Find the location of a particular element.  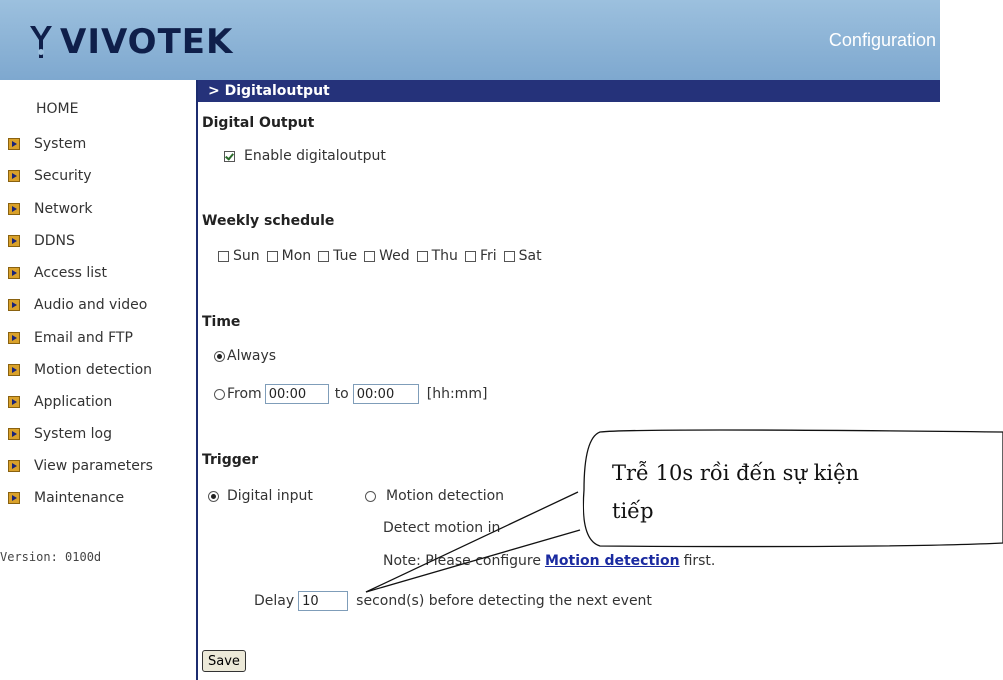

always-label: Always is located at coordinates (252, 356).